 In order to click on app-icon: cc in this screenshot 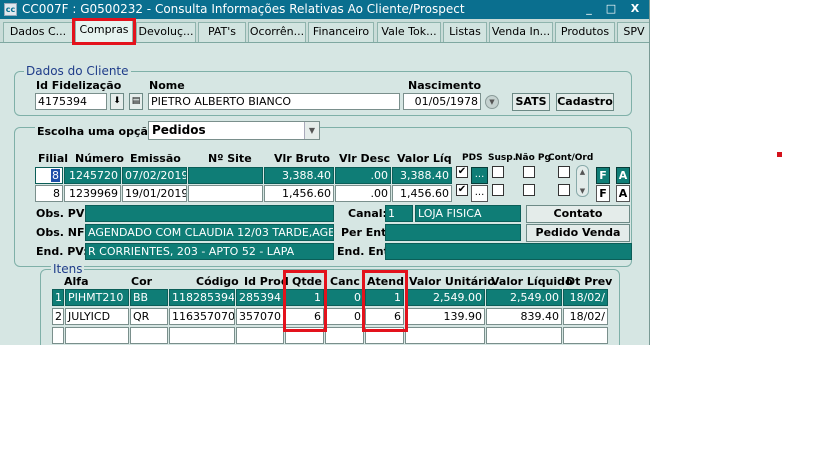, I will do `click(10, 9)`.